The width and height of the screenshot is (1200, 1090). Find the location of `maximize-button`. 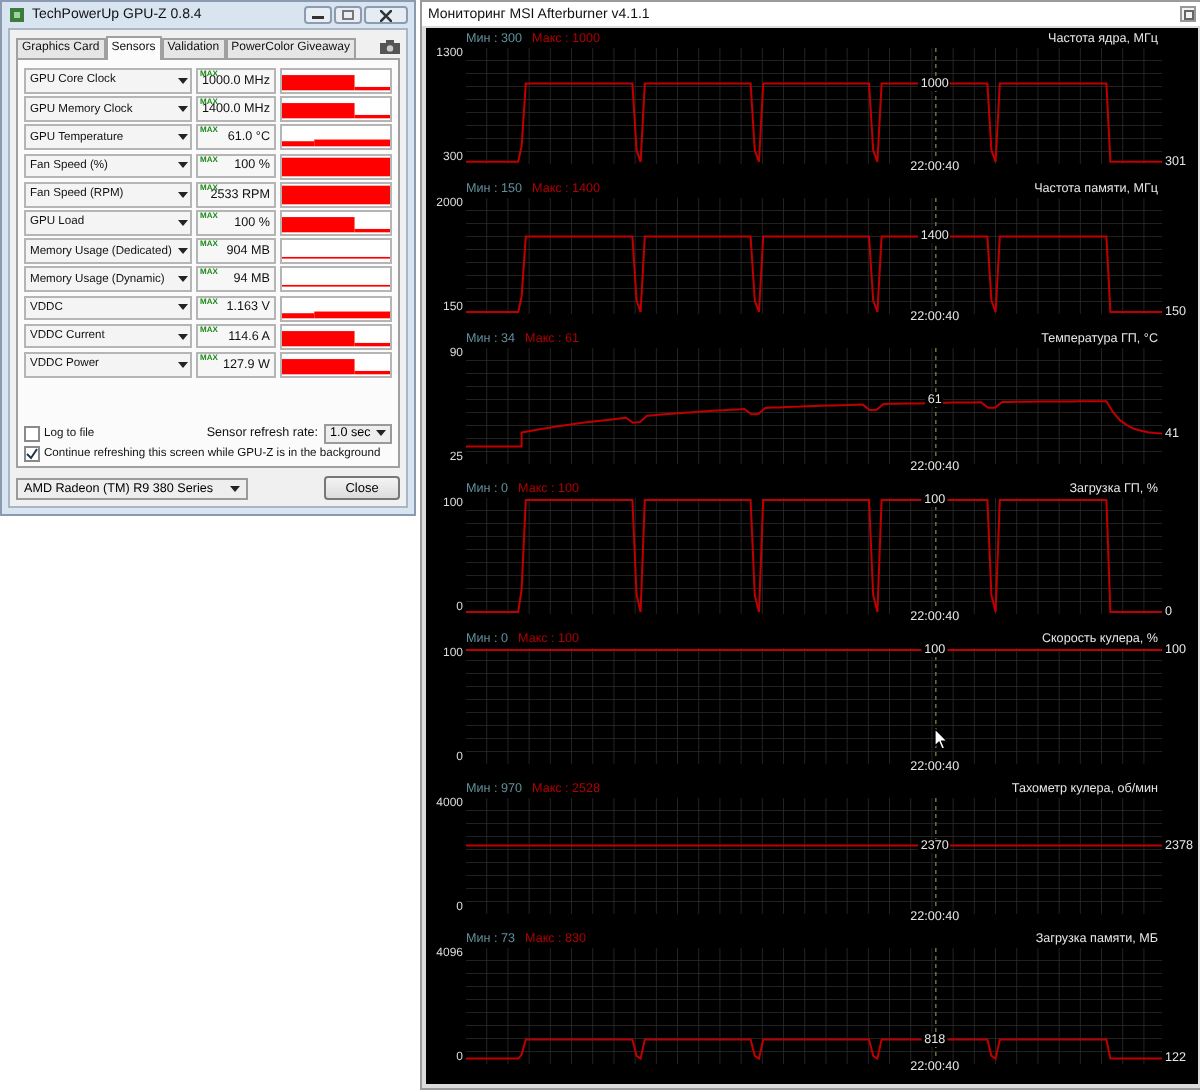

maximize-button is located at coordinates (348, 15).